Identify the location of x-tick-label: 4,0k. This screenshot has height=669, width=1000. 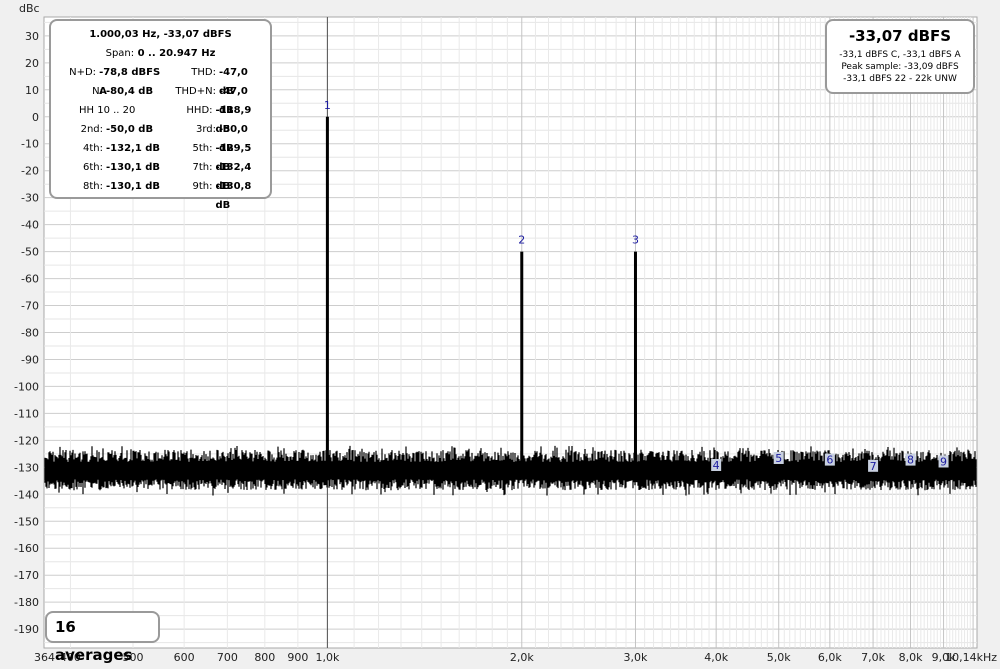
(716, 657).